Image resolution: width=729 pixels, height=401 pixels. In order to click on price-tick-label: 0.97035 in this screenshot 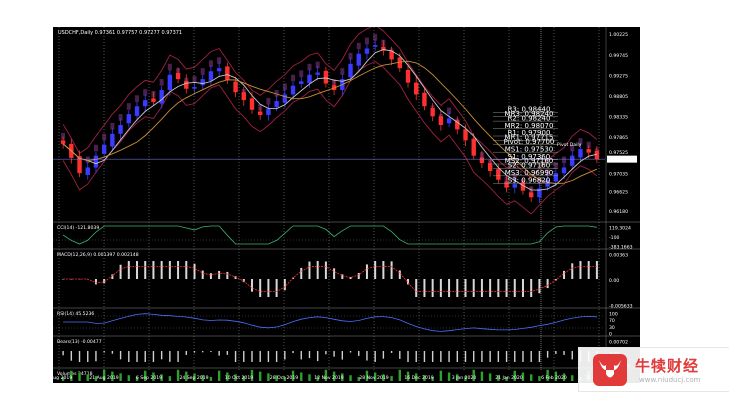, I will do `click(618, 174)`.